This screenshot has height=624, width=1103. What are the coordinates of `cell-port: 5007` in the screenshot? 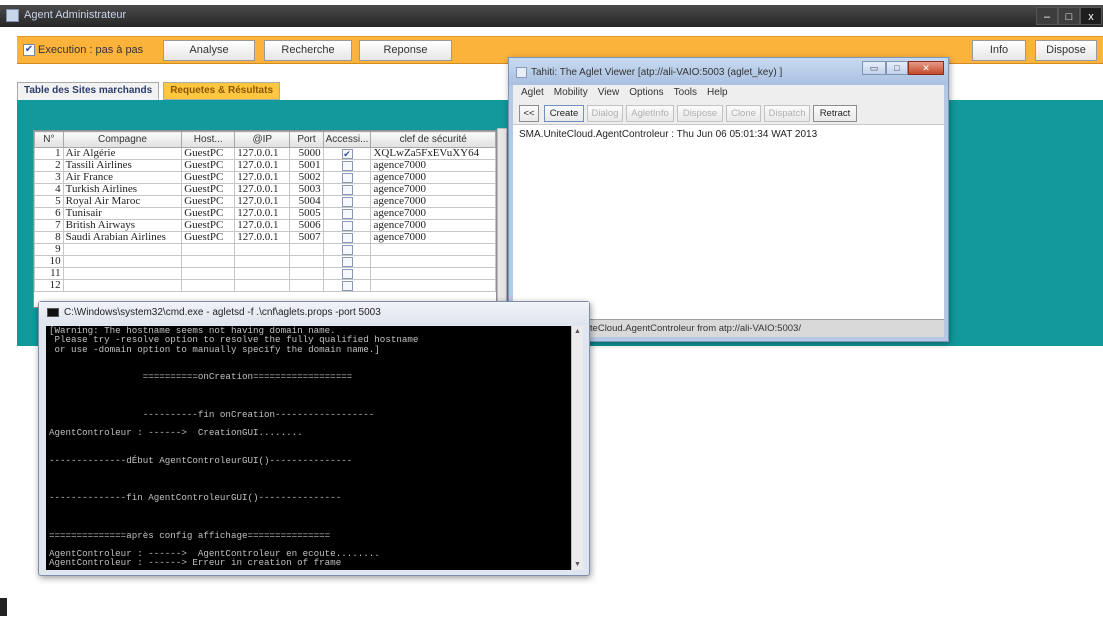 It's located at (306, 237).